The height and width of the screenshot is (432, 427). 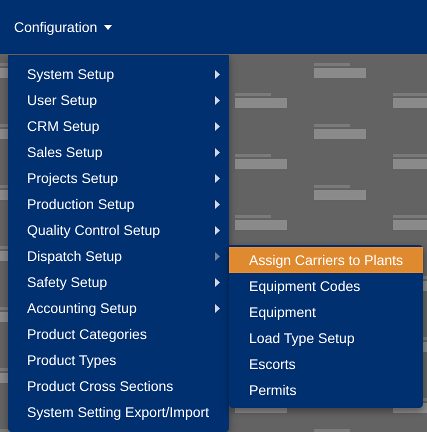 I want to click on menu-item: Product Categories, so click(x=87, y=334).